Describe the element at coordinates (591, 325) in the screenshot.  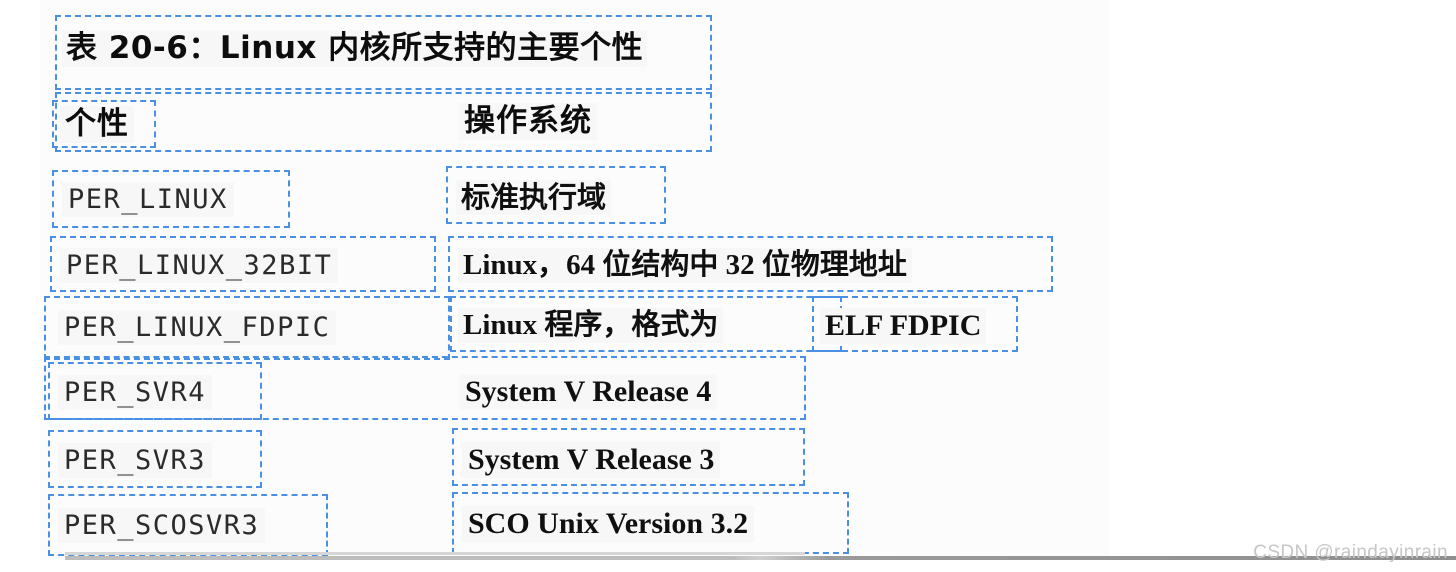
I see `table-cell-os-cjk: Linux 程序，格式为` at that location.